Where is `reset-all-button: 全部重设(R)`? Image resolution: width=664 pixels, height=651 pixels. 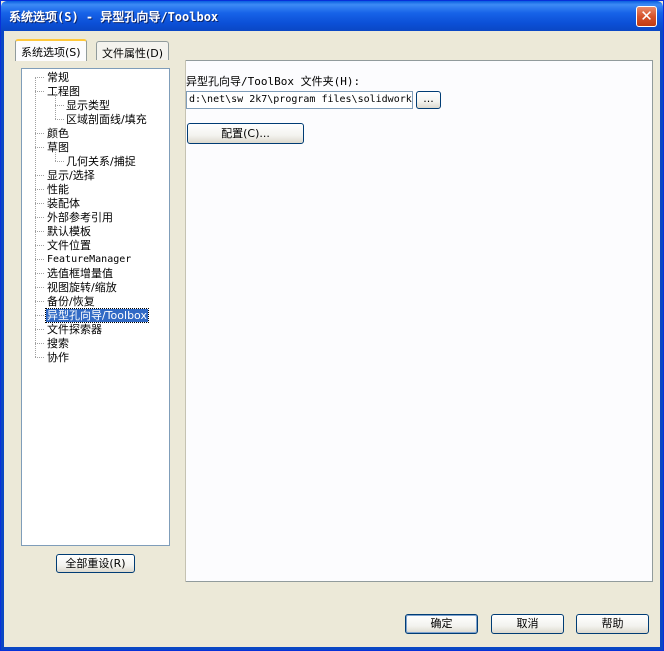 reset-all-button: 全部重设(R) is located at coordinates (95, 563).